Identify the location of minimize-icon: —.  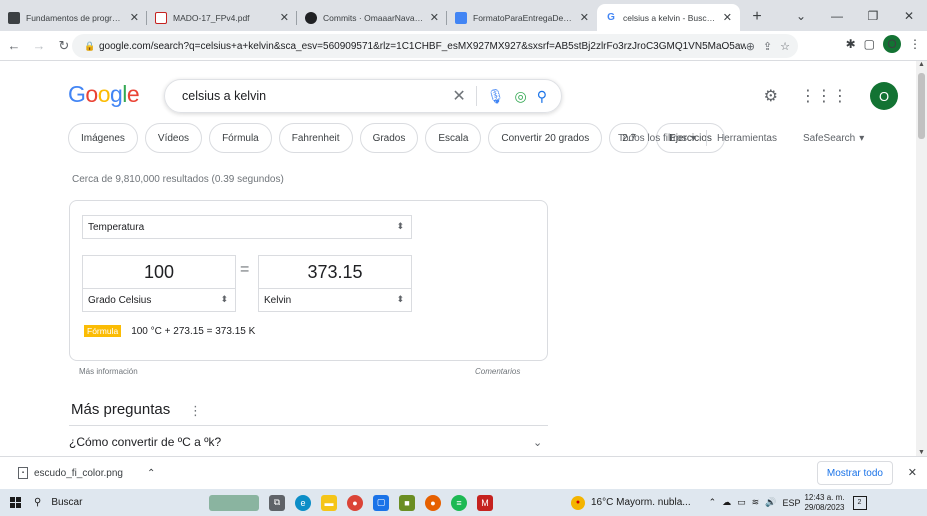
(837, 15).